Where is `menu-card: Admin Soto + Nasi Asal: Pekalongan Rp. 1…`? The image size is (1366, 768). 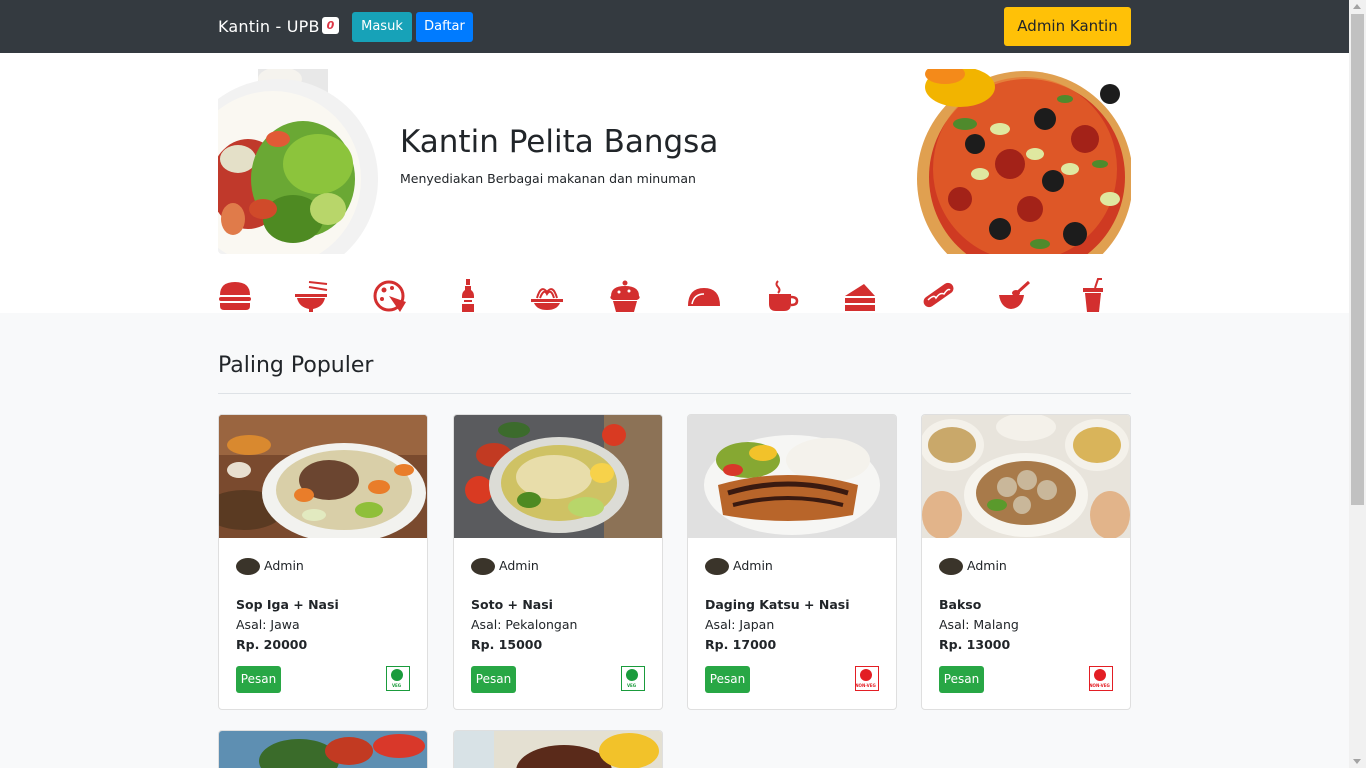 menu-card: Admin Soto + Nasi Asal: Pekalongan Rp. 1… is located at coordinates (558, 562).